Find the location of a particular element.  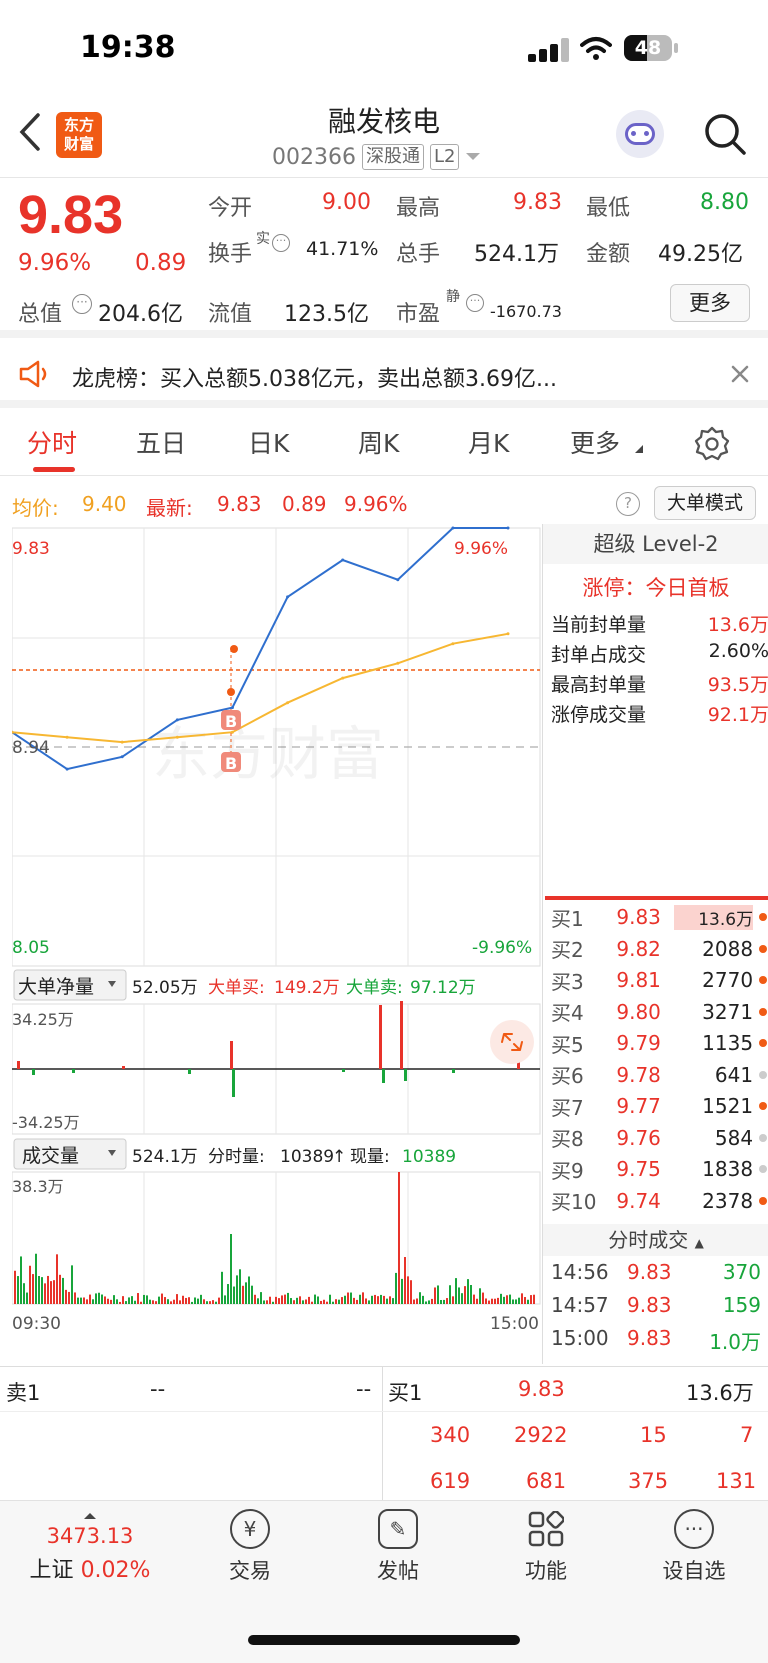

robot-assistant-icon is located at coordinates (640, 134).